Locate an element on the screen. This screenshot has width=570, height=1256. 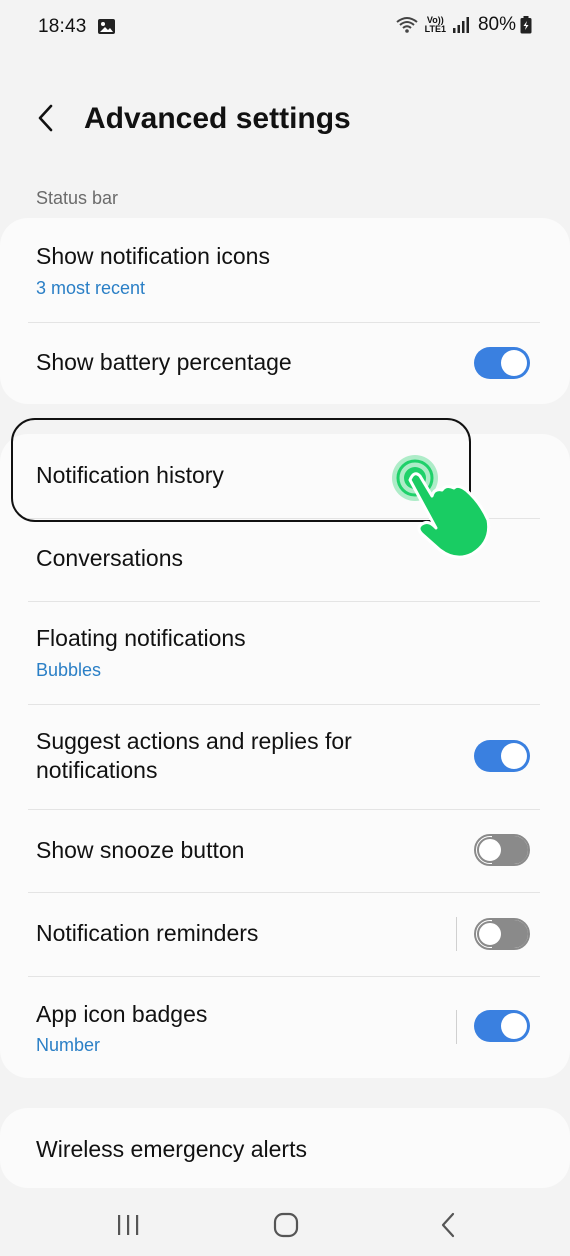
setting-app-icon-badges: App icon badges Number is located at coordinates (285, 1027).